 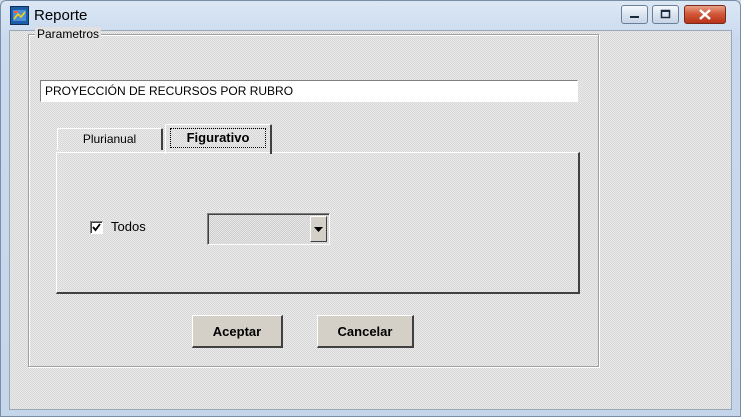 I want to click on cancel-button: Cancelar, so click(x=365, y=331).